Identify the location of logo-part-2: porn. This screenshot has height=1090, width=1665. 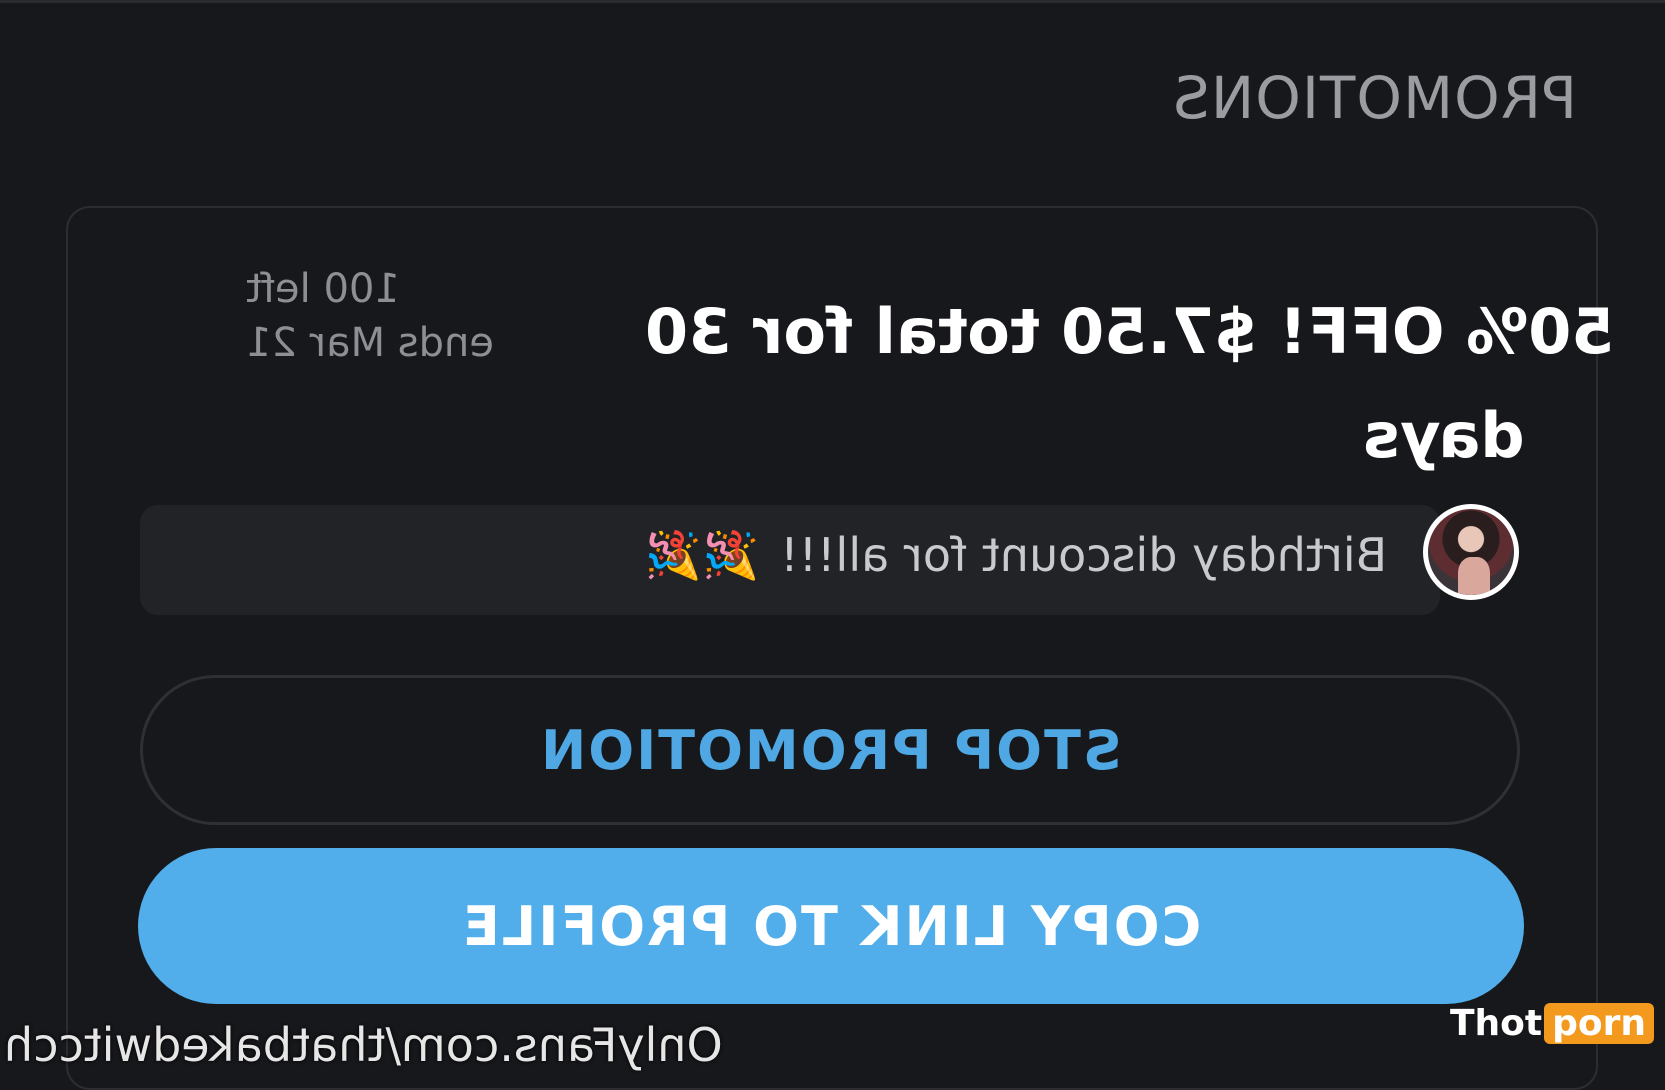
(1599, 1023).